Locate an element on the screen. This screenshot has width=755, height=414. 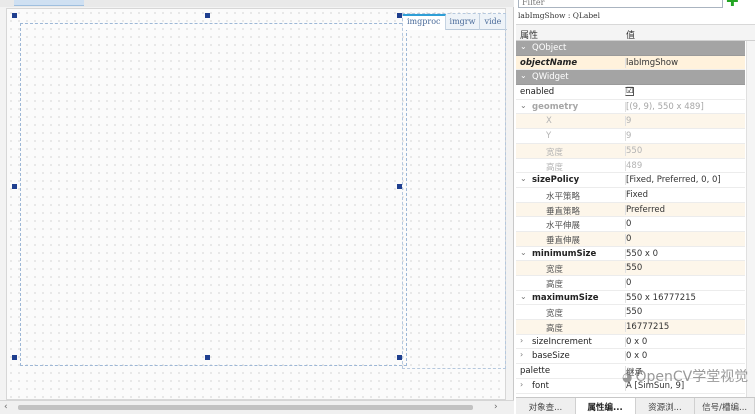
horizontal-scrollbar: ‹ › is located at coordinates (257, 407).